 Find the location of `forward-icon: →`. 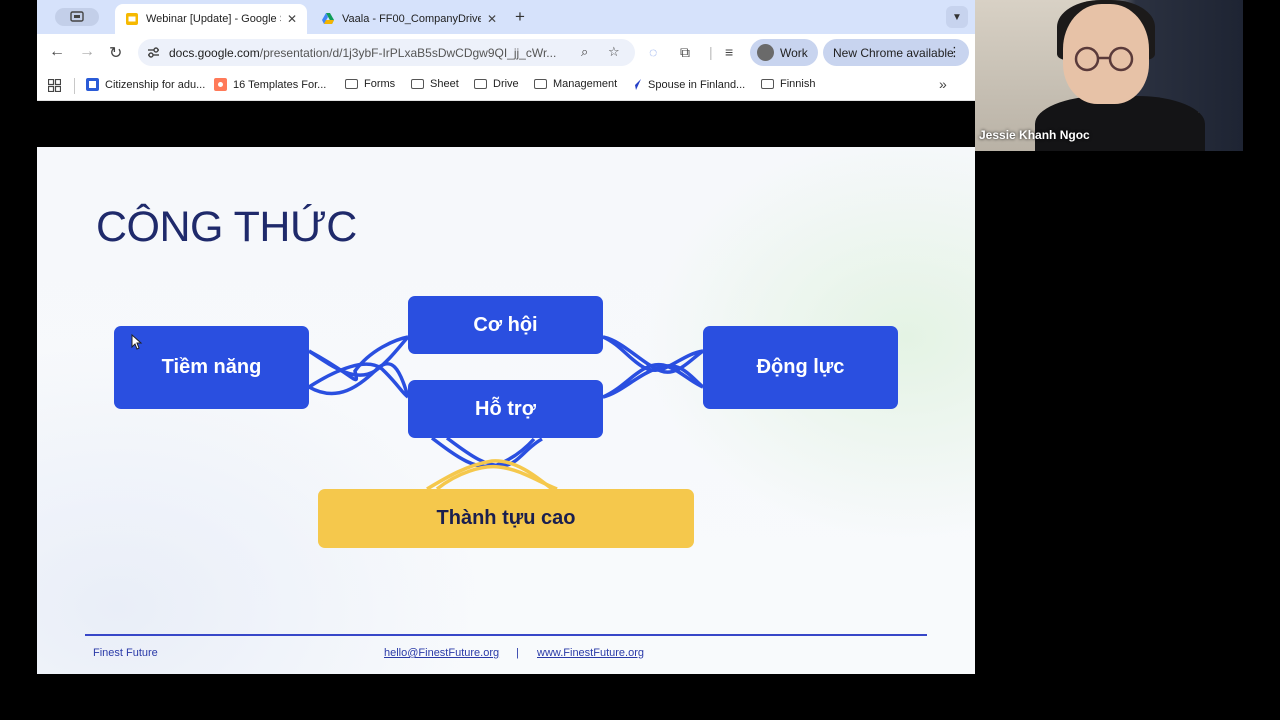

forward-icon: → is located at coordinates (87, 52).